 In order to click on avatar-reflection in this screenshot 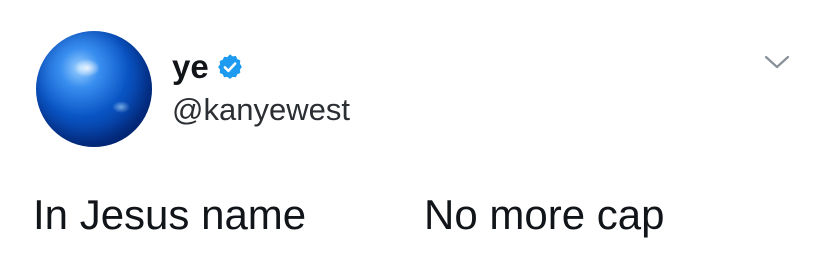, I will do `click(121, 107)`.